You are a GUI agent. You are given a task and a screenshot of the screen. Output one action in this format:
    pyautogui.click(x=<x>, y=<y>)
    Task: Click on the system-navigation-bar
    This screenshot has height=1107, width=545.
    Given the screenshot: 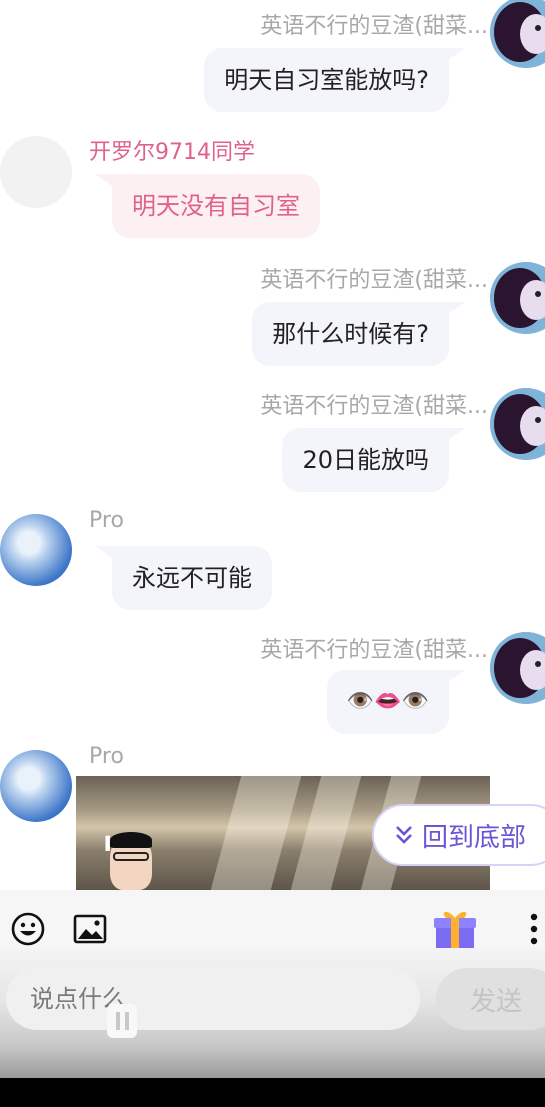 What is the action you would take?
    pyautogui.click(x=272, y=1092)
    